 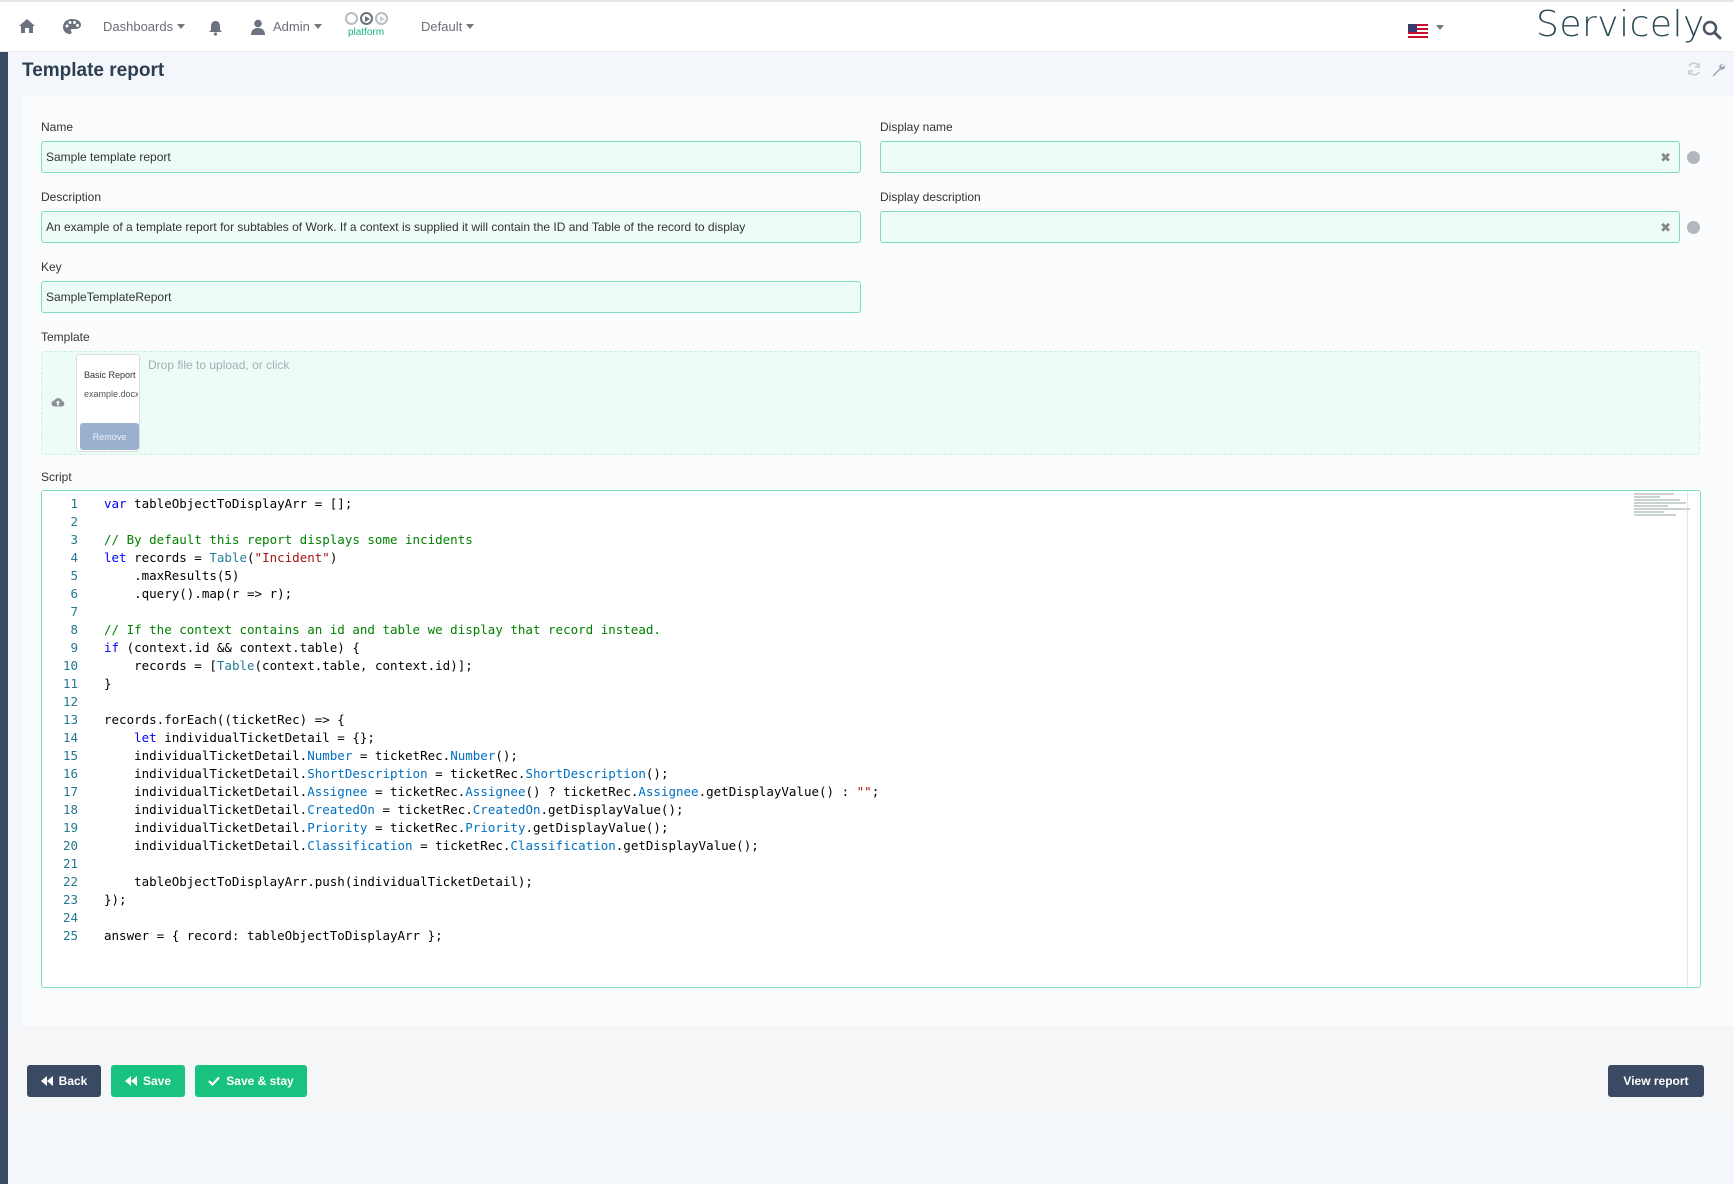 What do you see at coordinates (70, 827) in the screenshot?
I see `line-number: 19` at bounding box center [70, 827].